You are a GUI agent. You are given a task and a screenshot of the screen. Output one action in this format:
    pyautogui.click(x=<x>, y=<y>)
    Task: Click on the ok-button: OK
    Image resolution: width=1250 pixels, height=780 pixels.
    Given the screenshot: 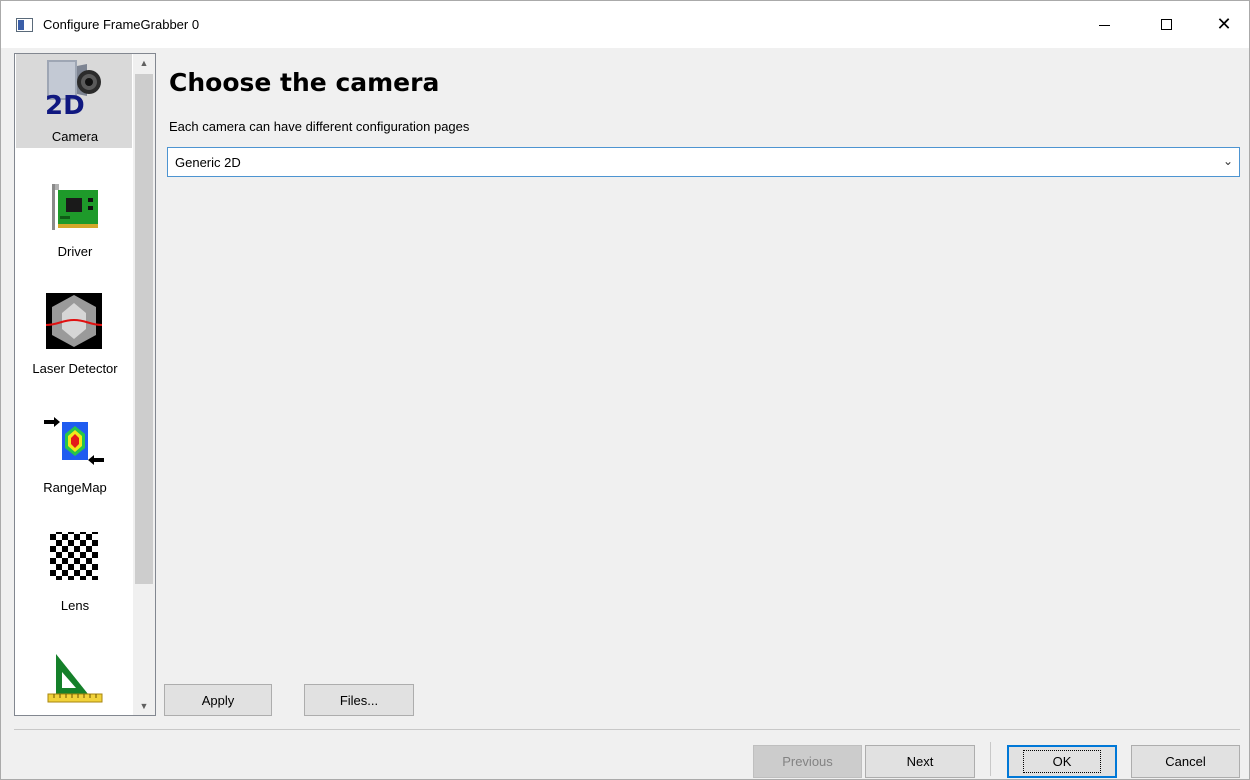 What is the action you would take?
    pyautogui.click(x=1062, y=761)
    